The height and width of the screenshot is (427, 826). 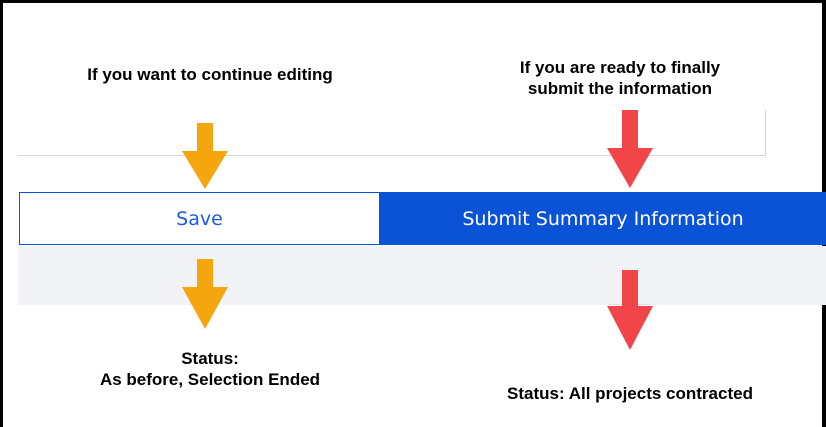 What do you see at coordinates (210, 369) in the screenshot?
I see `save-status-note: Status: As before, Selection Ended` at bounding box center [210, 369].